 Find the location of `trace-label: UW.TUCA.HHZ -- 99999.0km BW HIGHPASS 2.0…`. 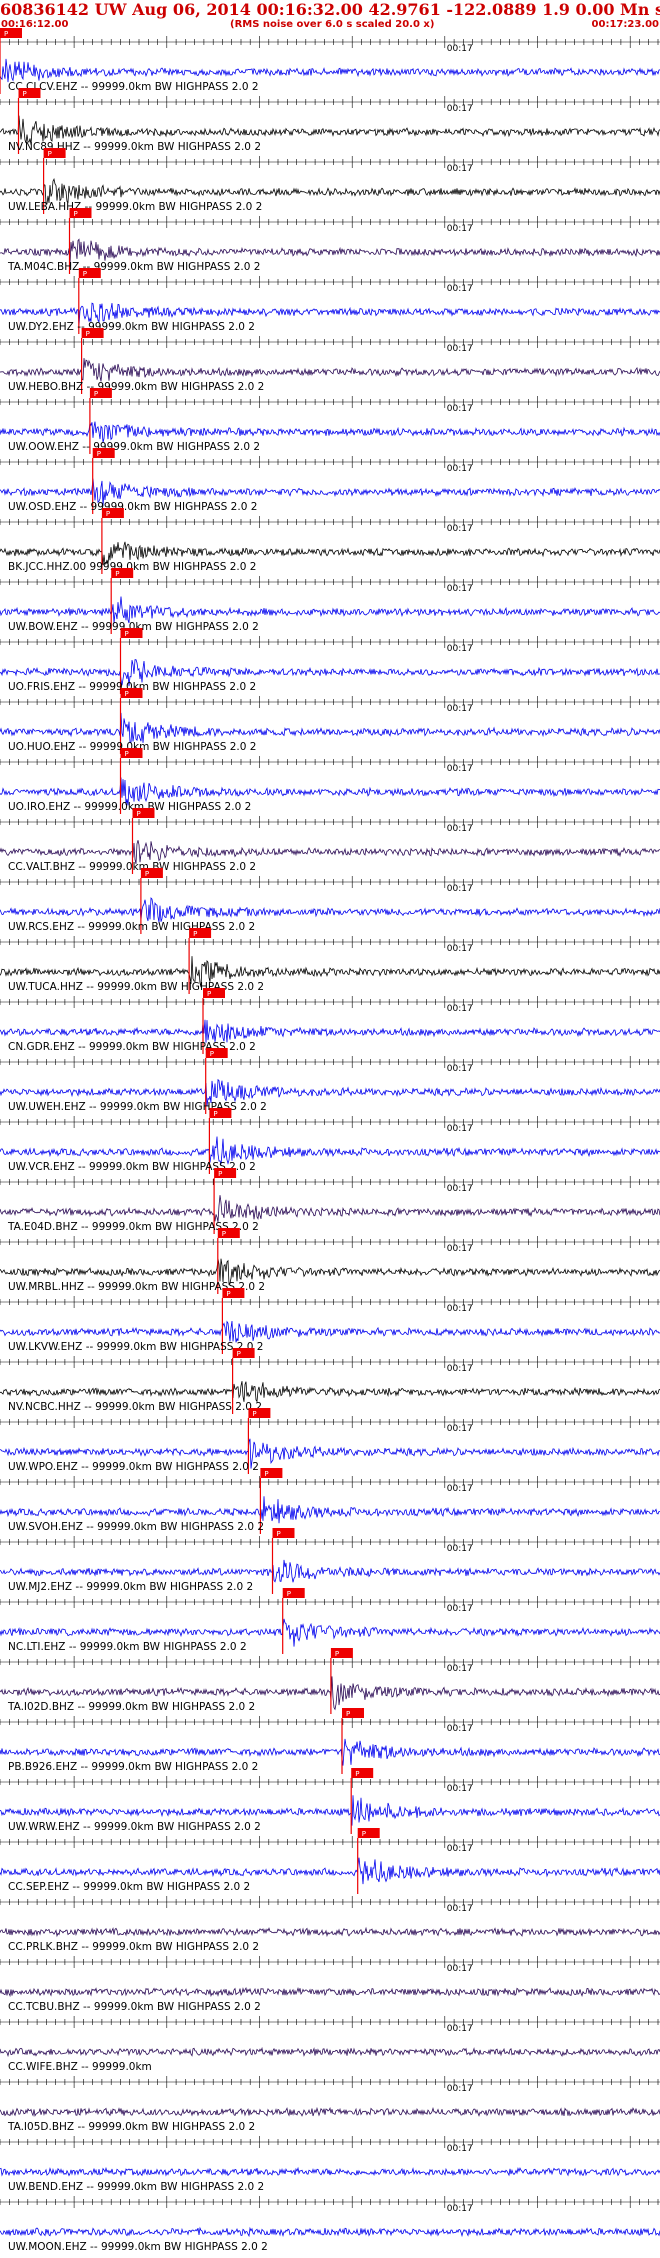

trace-label: UW.TUCA.HHZ -- 99999.0km BW HIGHPASS 2.0… is located at coordinates (136, 987).